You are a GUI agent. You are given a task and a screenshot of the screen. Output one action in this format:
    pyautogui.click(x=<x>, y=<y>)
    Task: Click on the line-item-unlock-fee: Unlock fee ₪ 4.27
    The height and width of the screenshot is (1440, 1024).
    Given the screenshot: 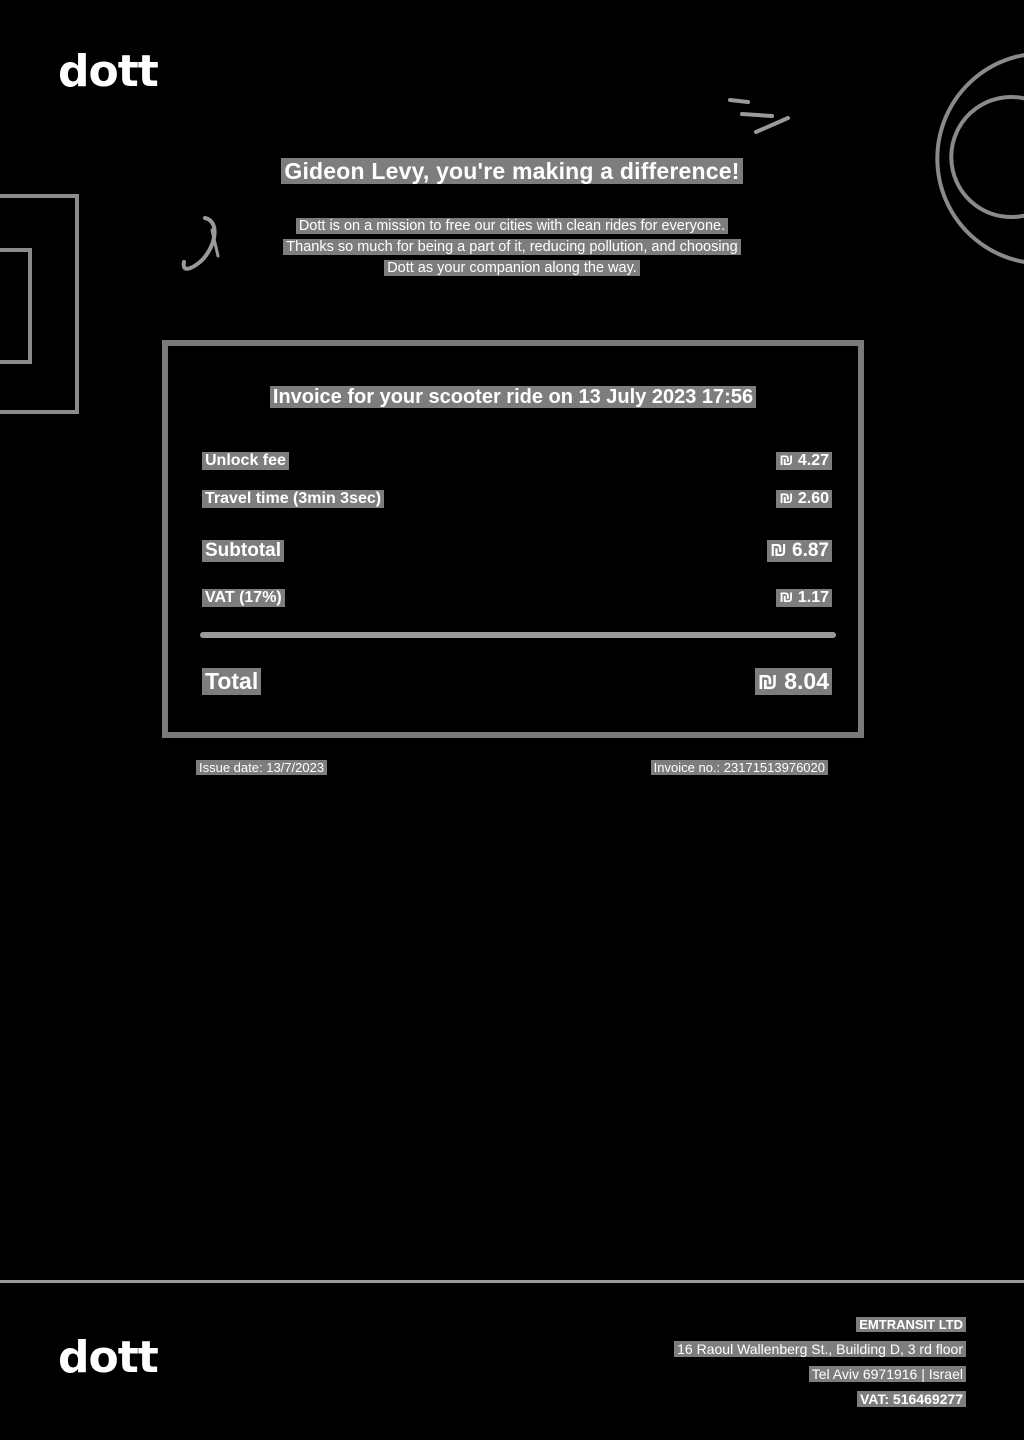 What is the action you would take?
    pyautogui.click(x=517, y=461)
    